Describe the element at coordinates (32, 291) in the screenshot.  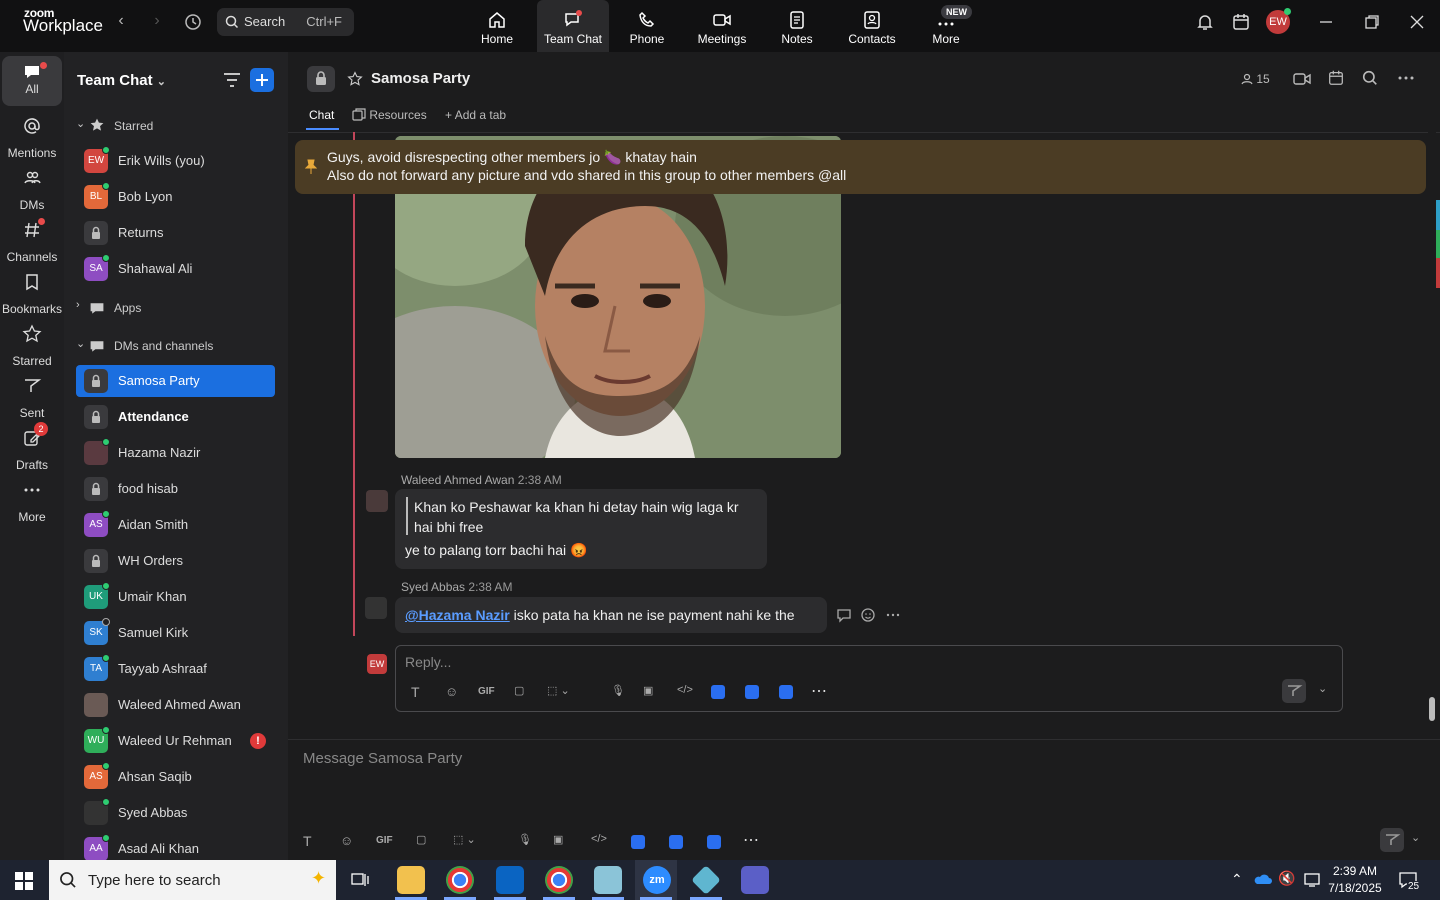
I see `rail-bookmarks: Bookmarks` at that location.